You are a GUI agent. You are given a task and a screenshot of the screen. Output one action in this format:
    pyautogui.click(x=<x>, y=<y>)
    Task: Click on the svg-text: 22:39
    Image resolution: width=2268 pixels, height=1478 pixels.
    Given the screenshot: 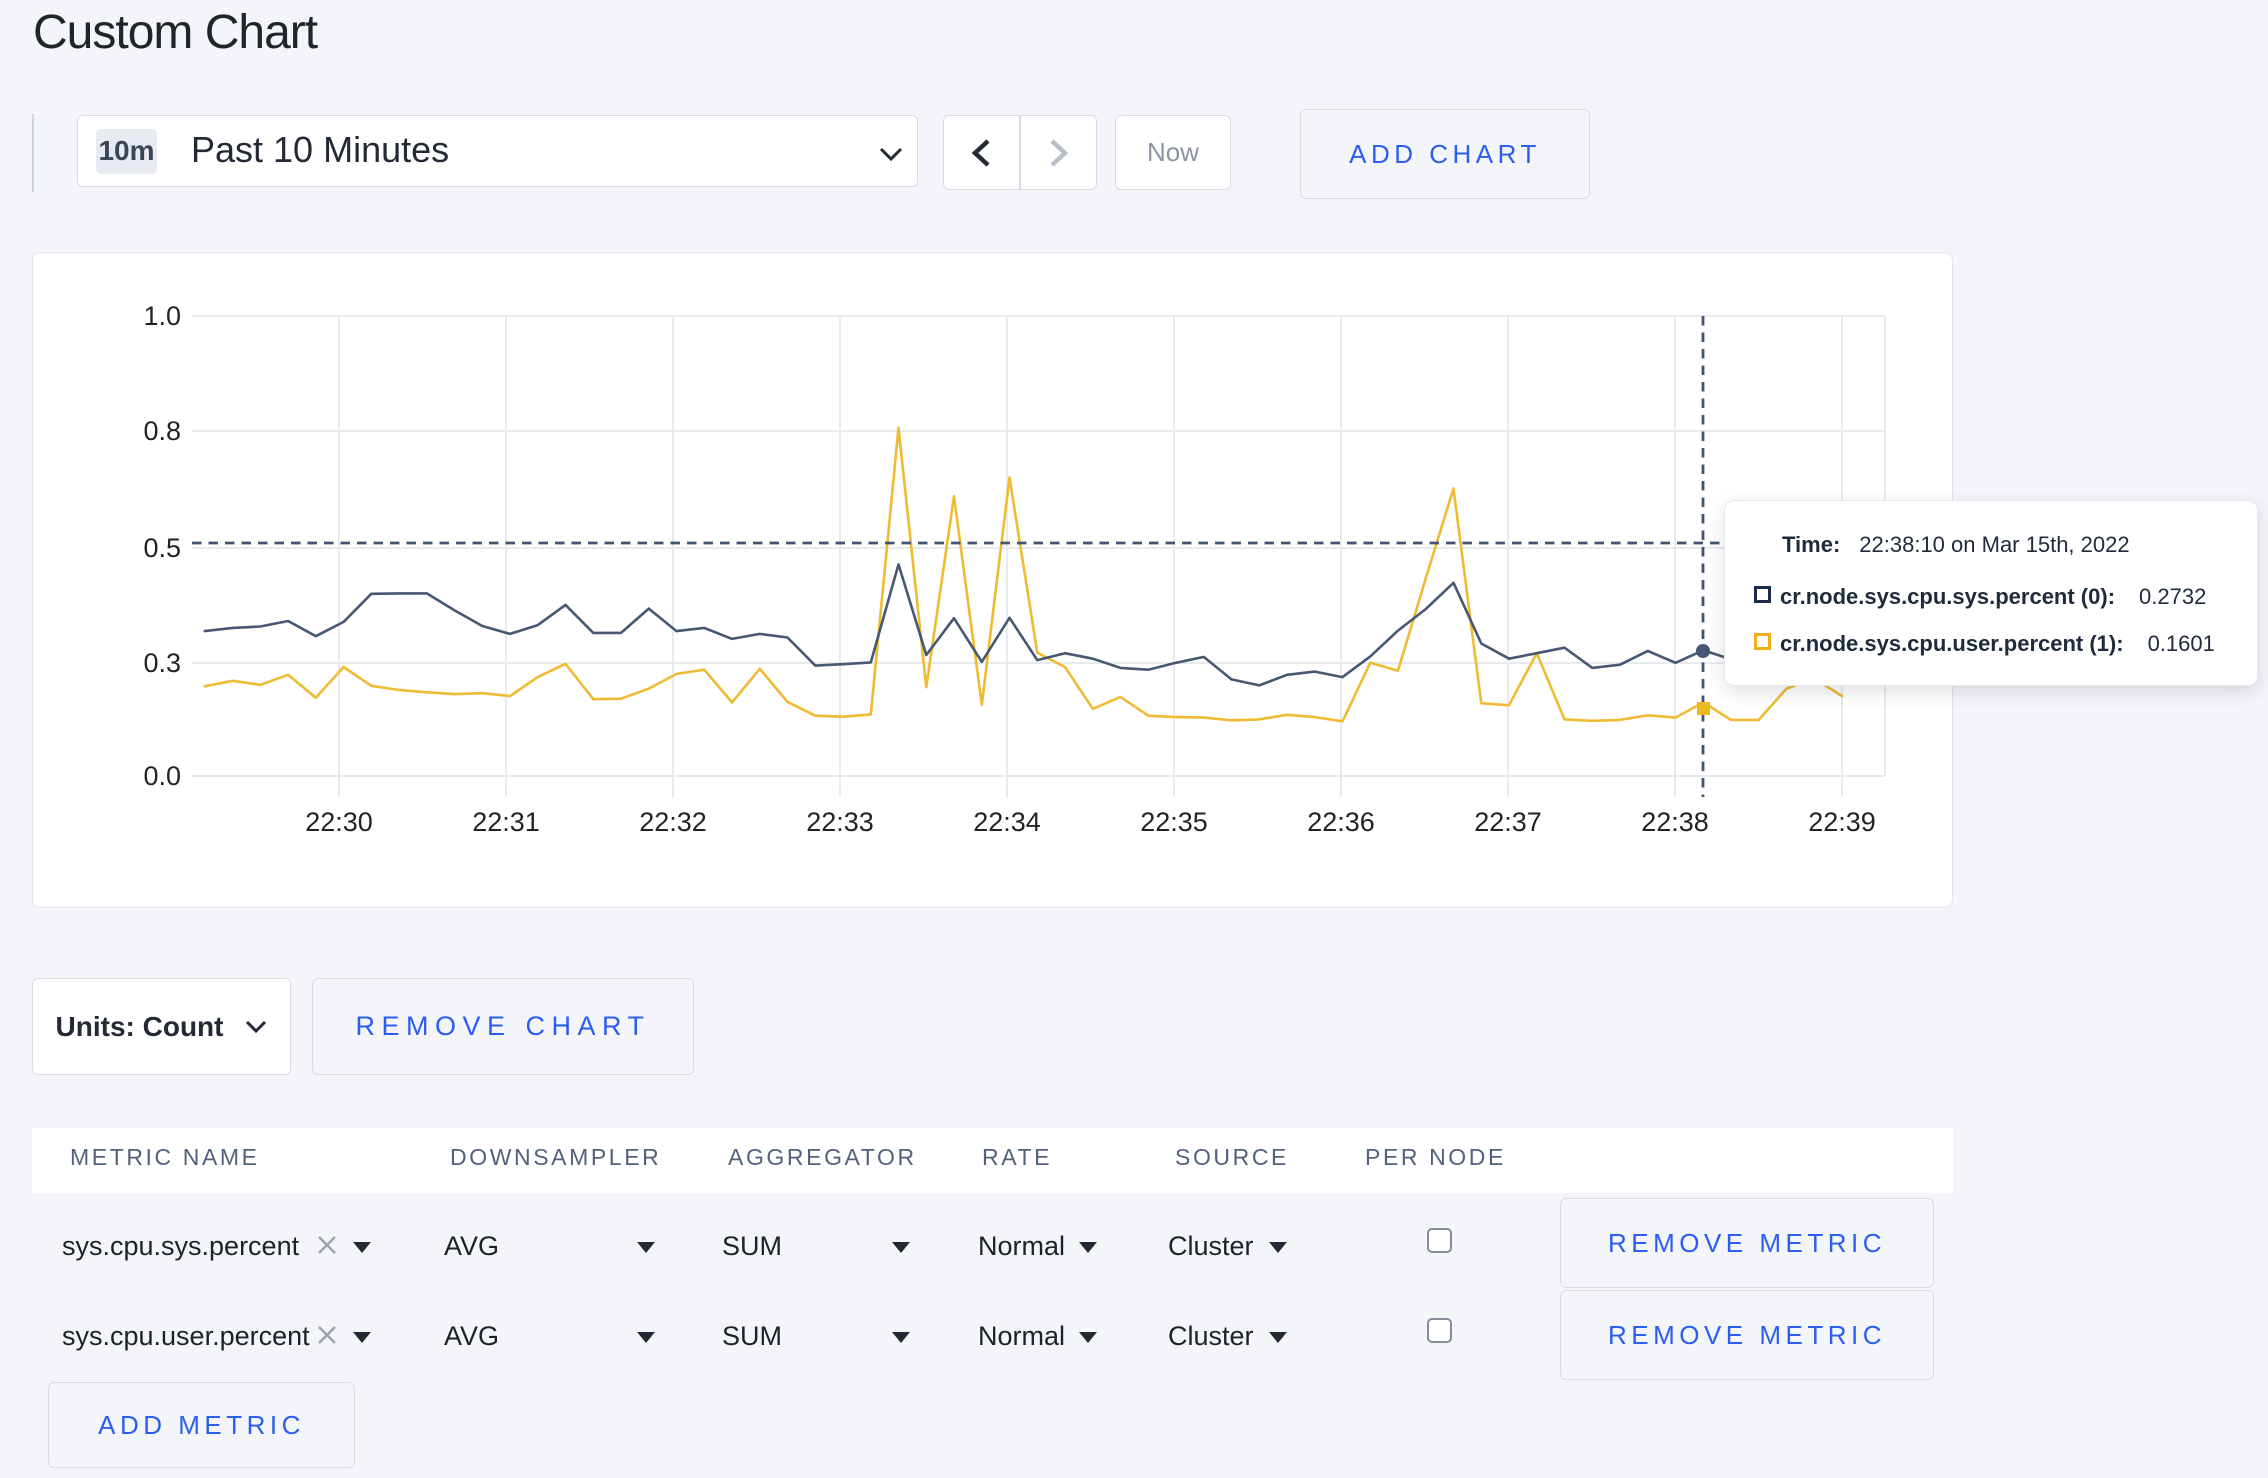 What is the action you would take?
    pyautogui.click(x=1842, y=822)
    